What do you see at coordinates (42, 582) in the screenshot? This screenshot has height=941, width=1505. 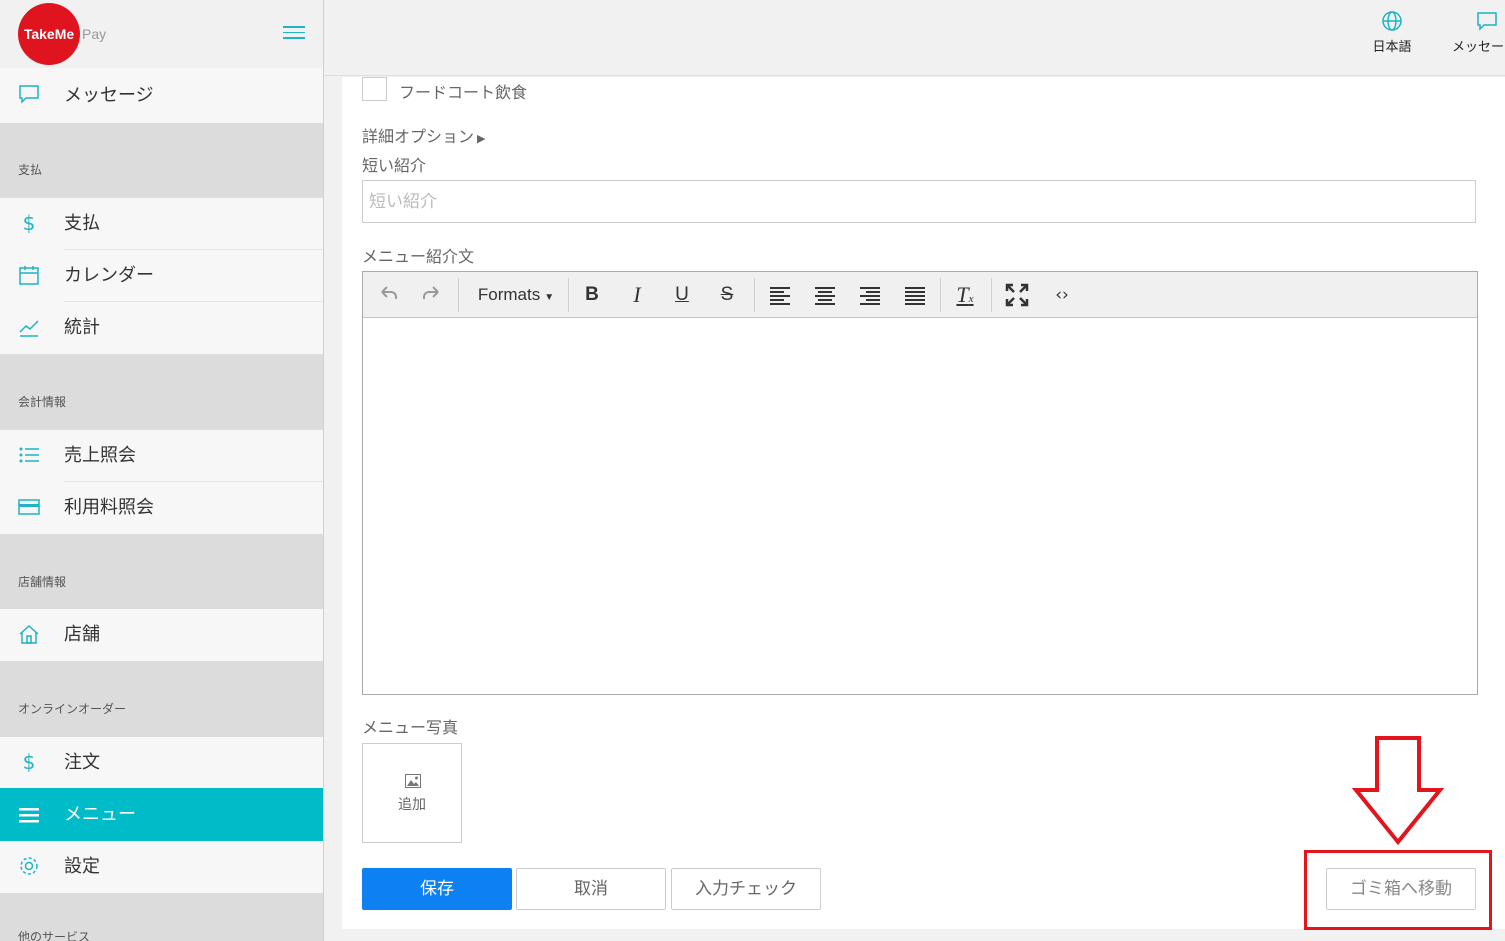 I see `section-header-store: 店舗情報` at bounding box center [42, 582].